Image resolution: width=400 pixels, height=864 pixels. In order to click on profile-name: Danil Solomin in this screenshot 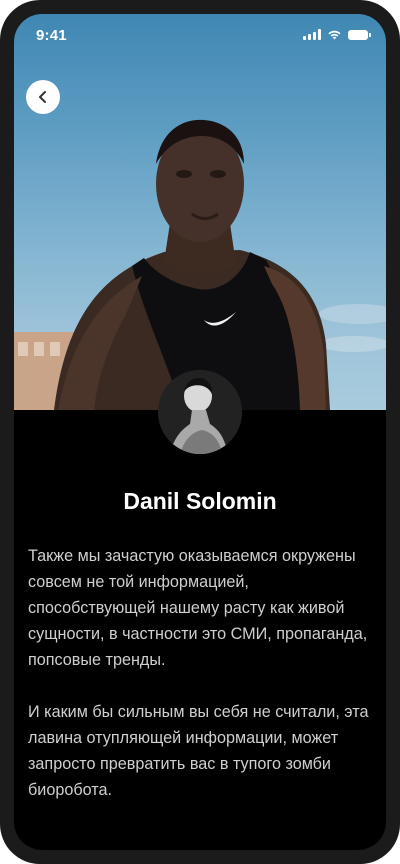, I will do `click(200, 501)`.